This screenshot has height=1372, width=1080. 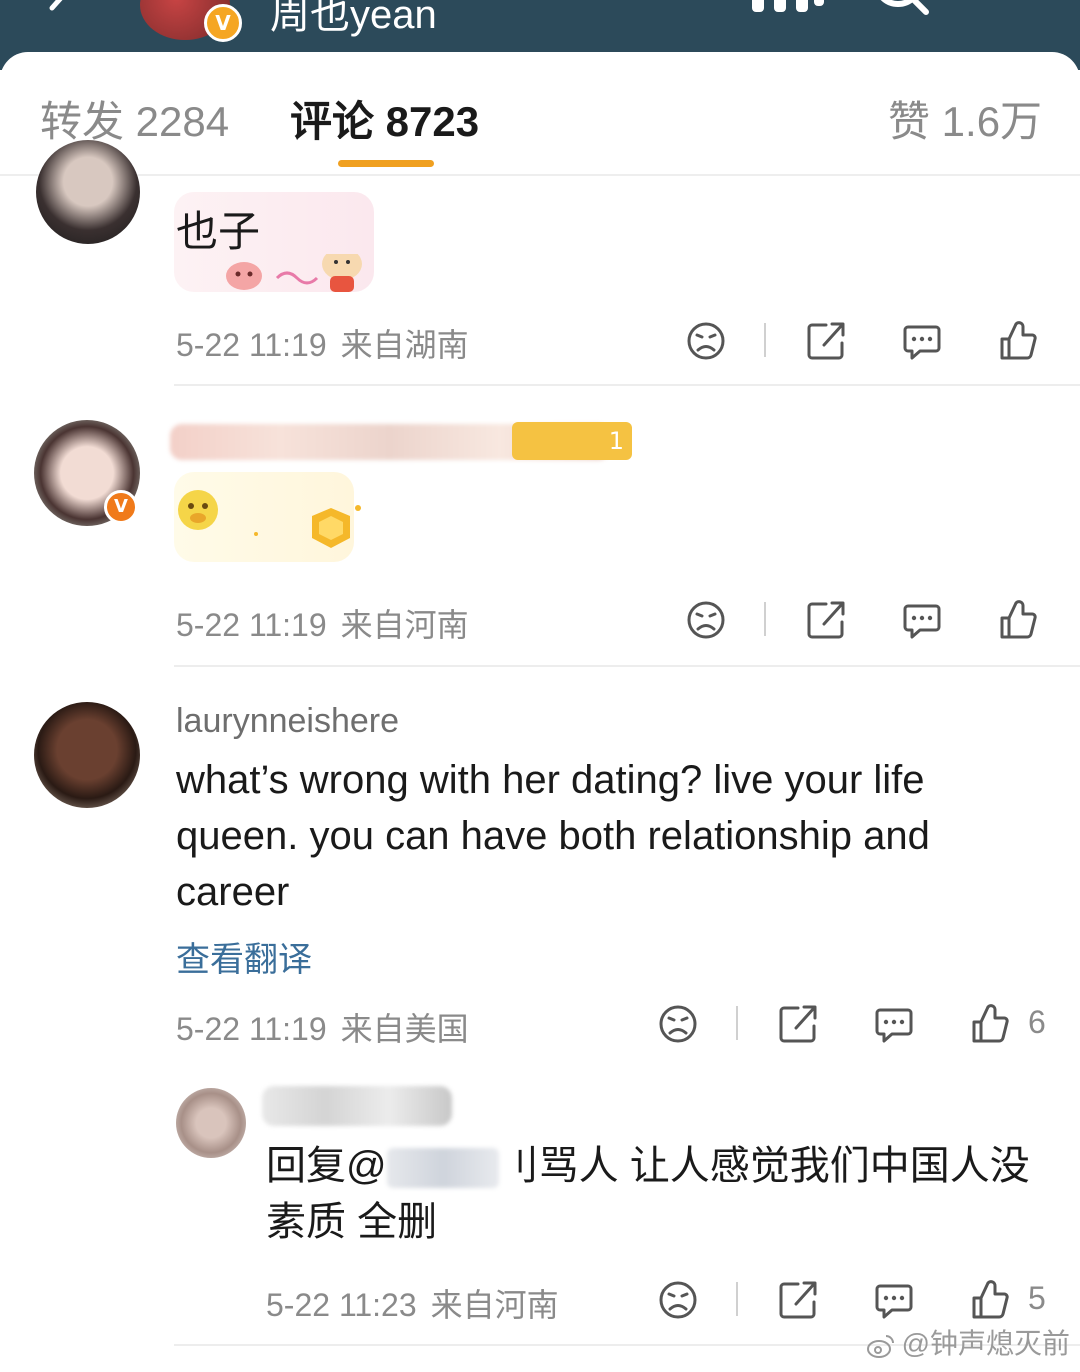 I want to click on watermark: @钟声熄灭前, so click(x=968, y=1342).